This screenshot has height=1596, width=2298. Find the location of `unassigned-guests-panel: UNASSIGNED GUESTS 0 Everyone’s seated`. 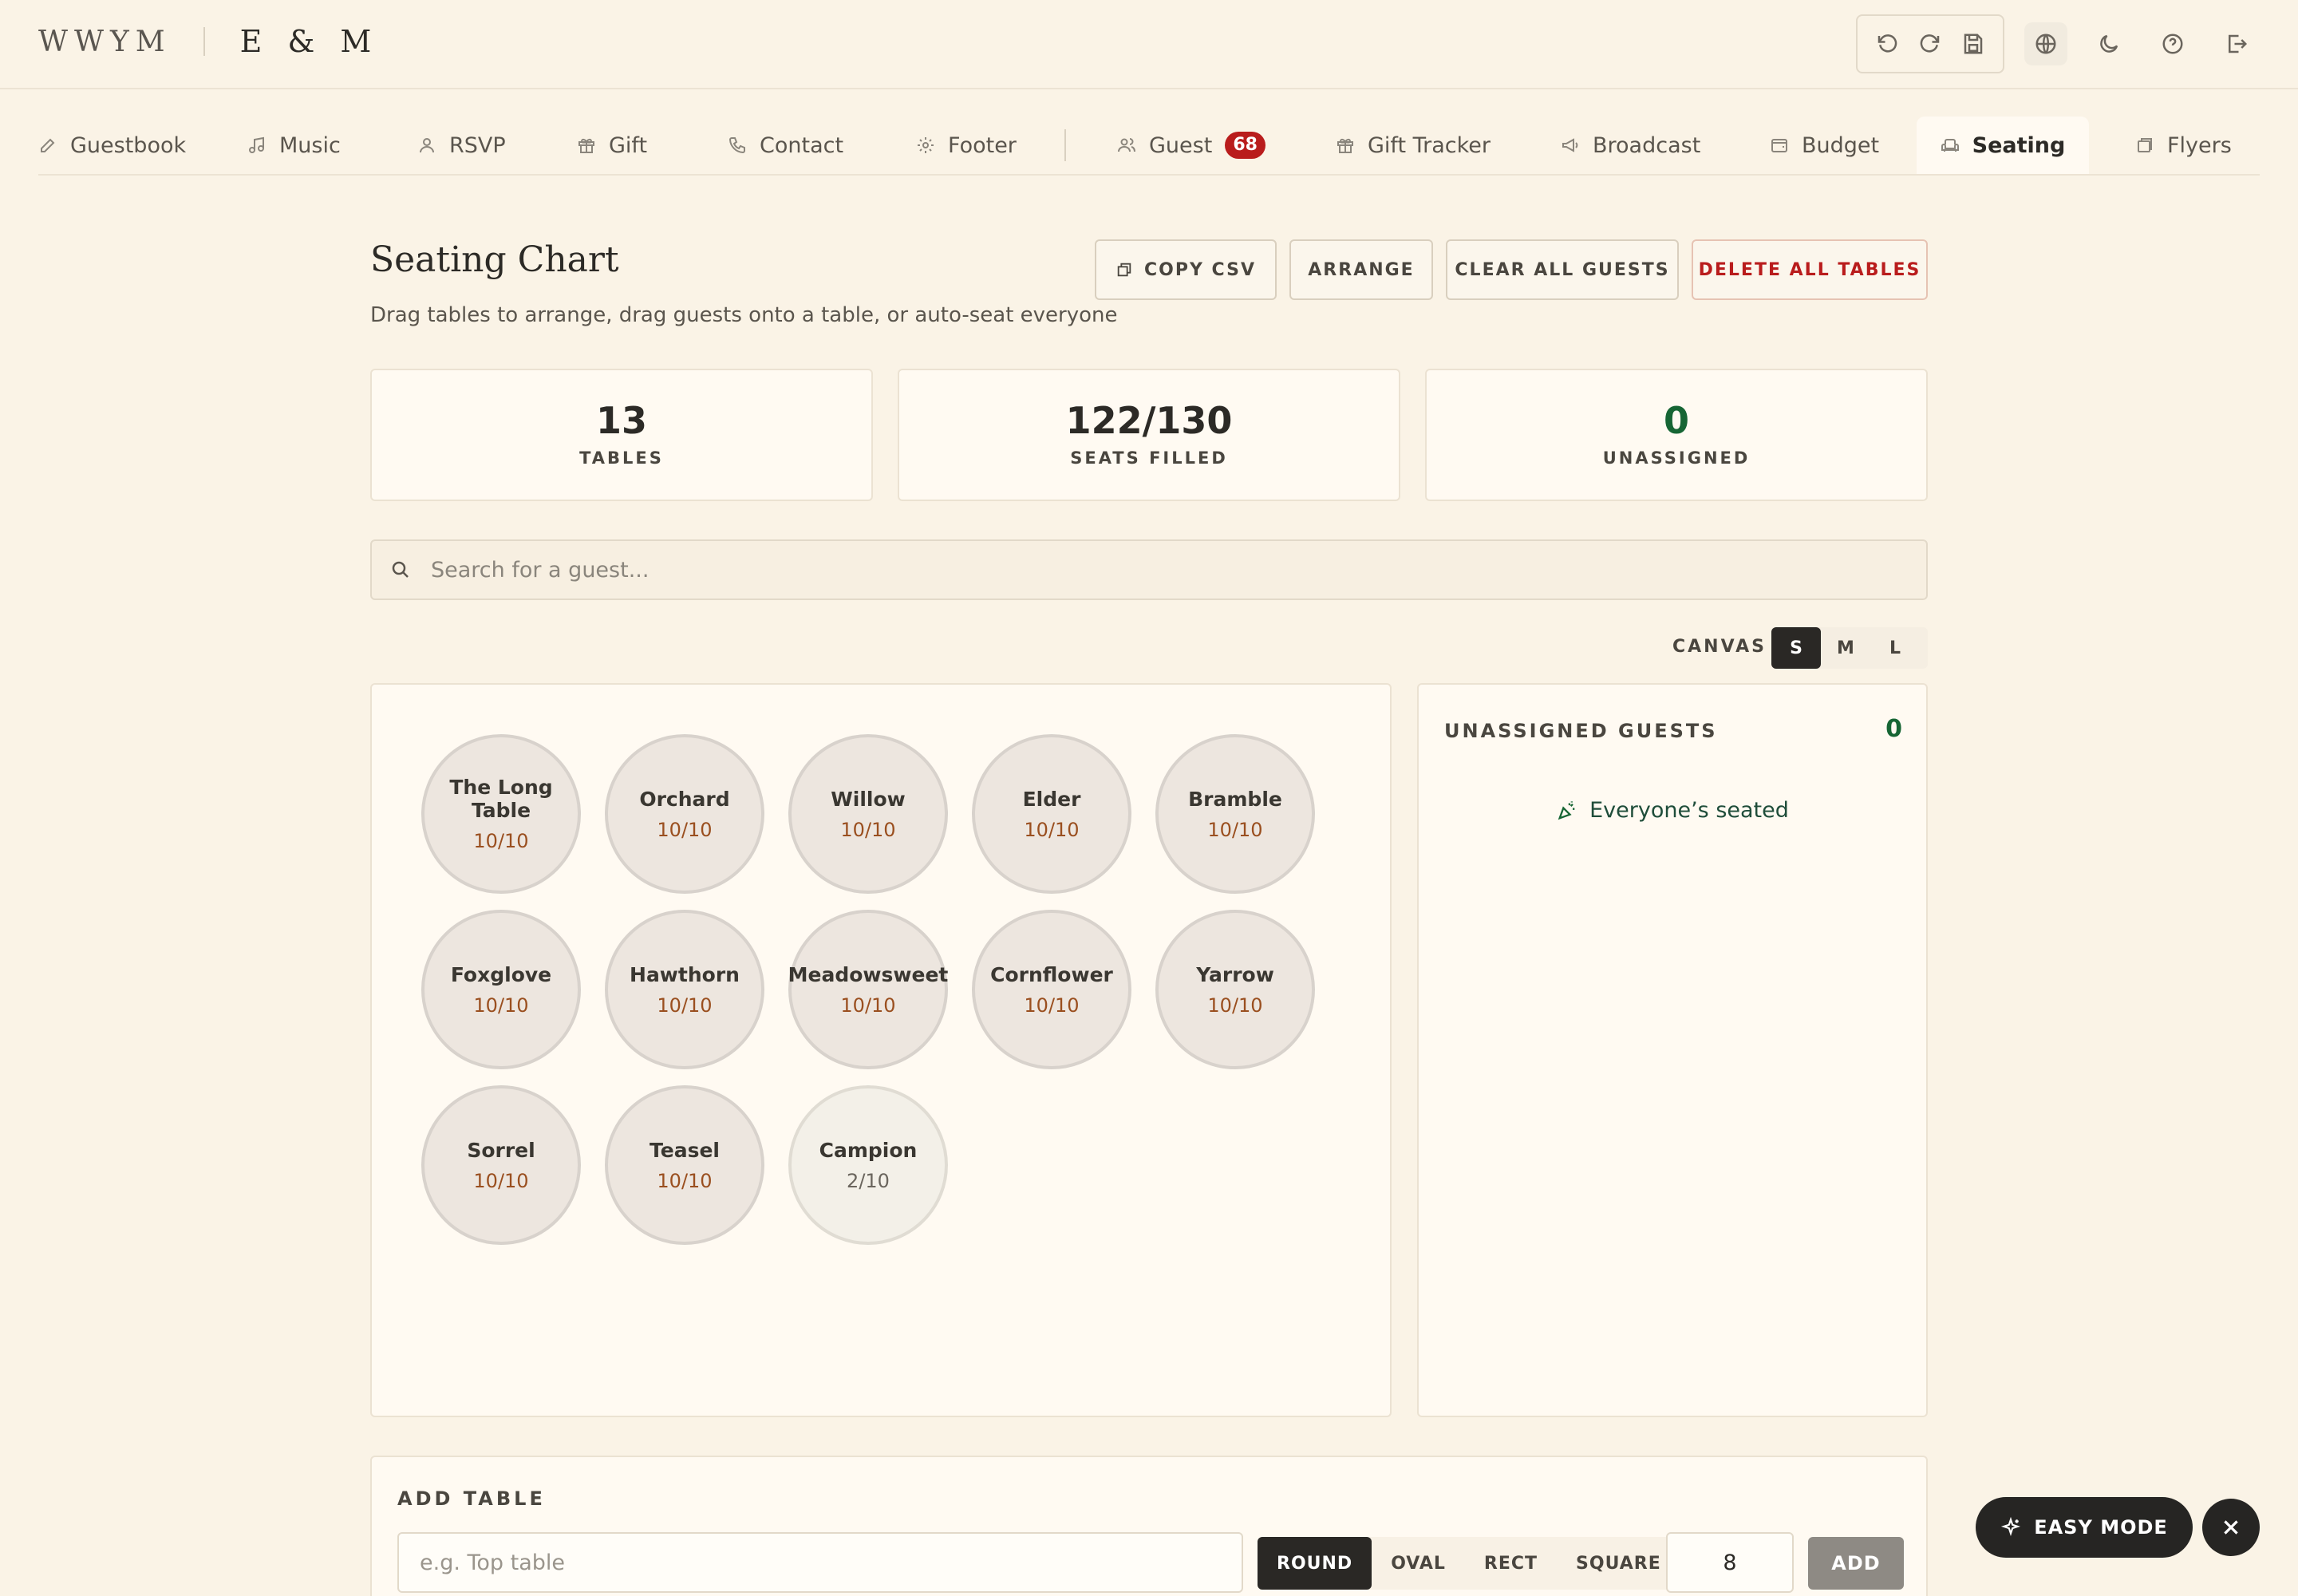

unassigned-guests-panel: UNASSIGNED GUESTS 0 Everyone’s seated is located at coordinates (1673, 1050).